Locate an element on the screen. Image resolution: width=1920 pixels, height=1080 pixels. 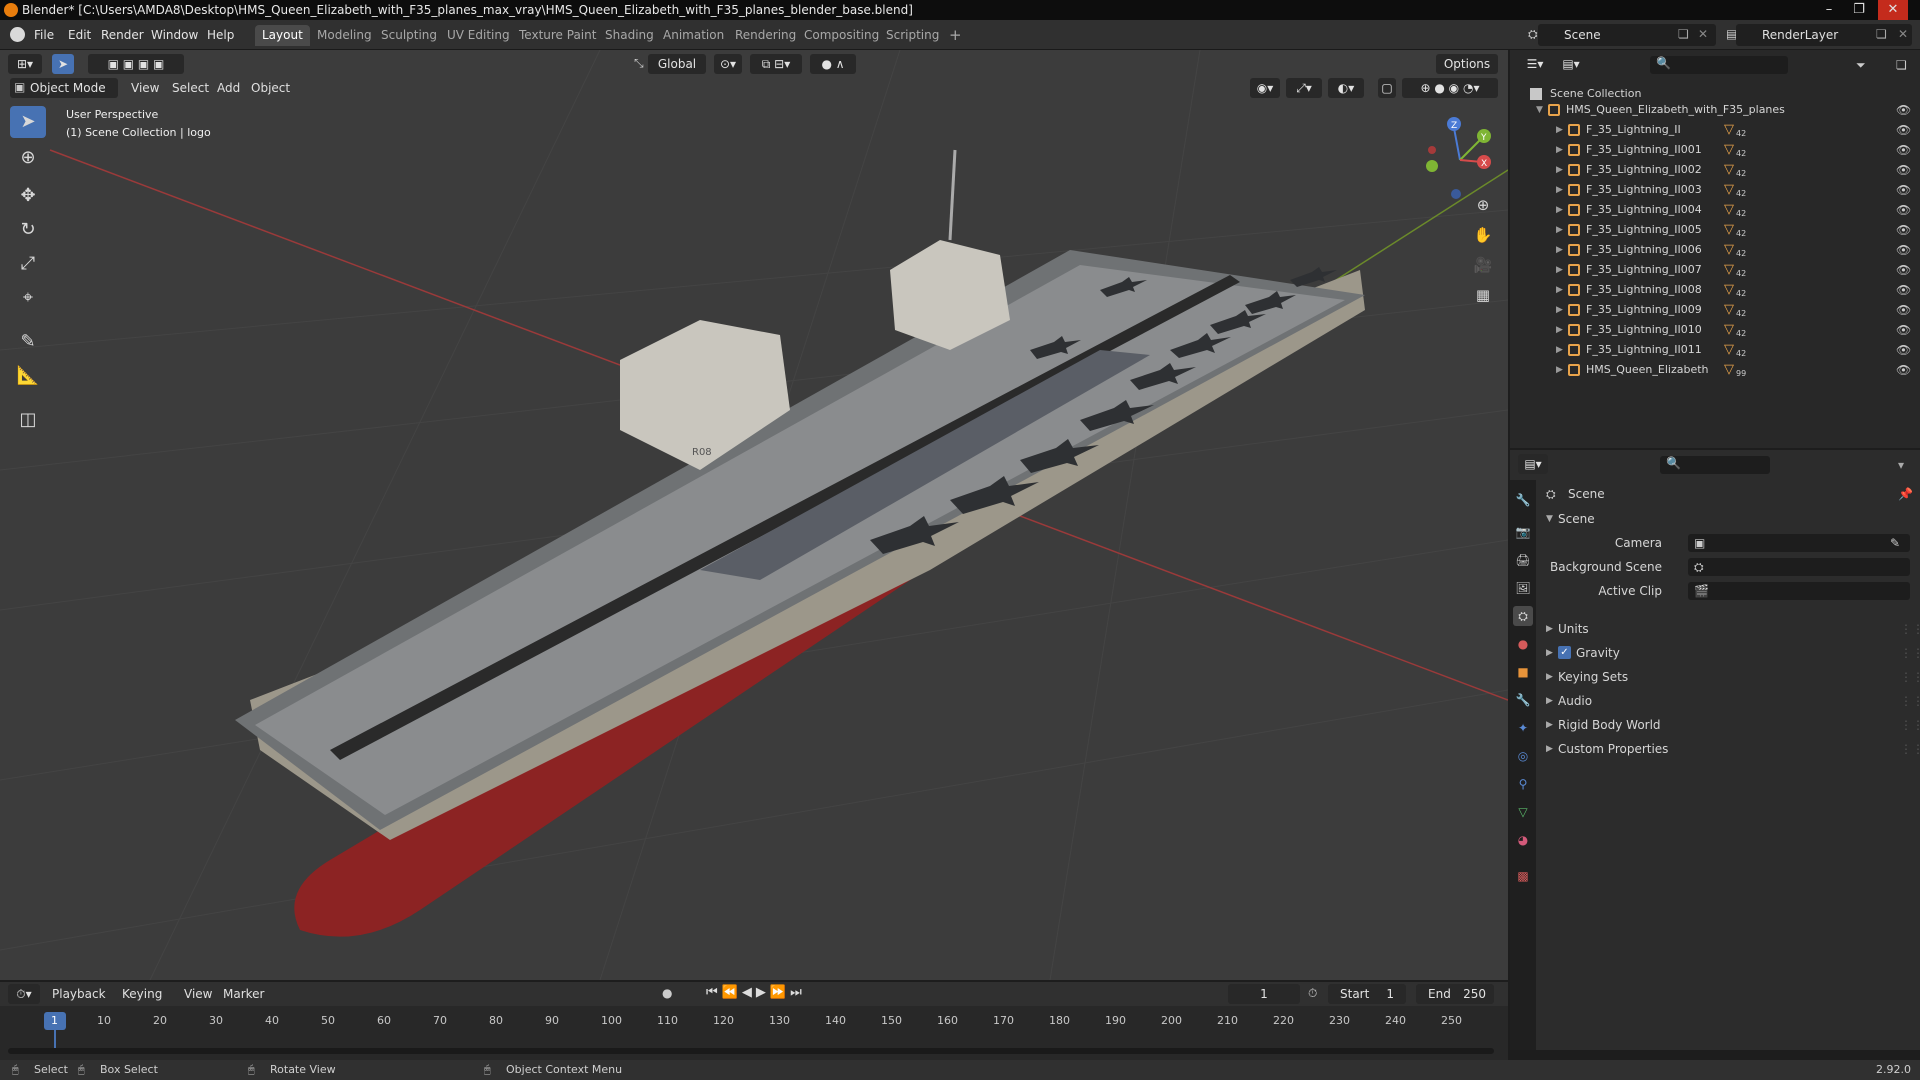
camera-field is located at coordinates (1799, 543).